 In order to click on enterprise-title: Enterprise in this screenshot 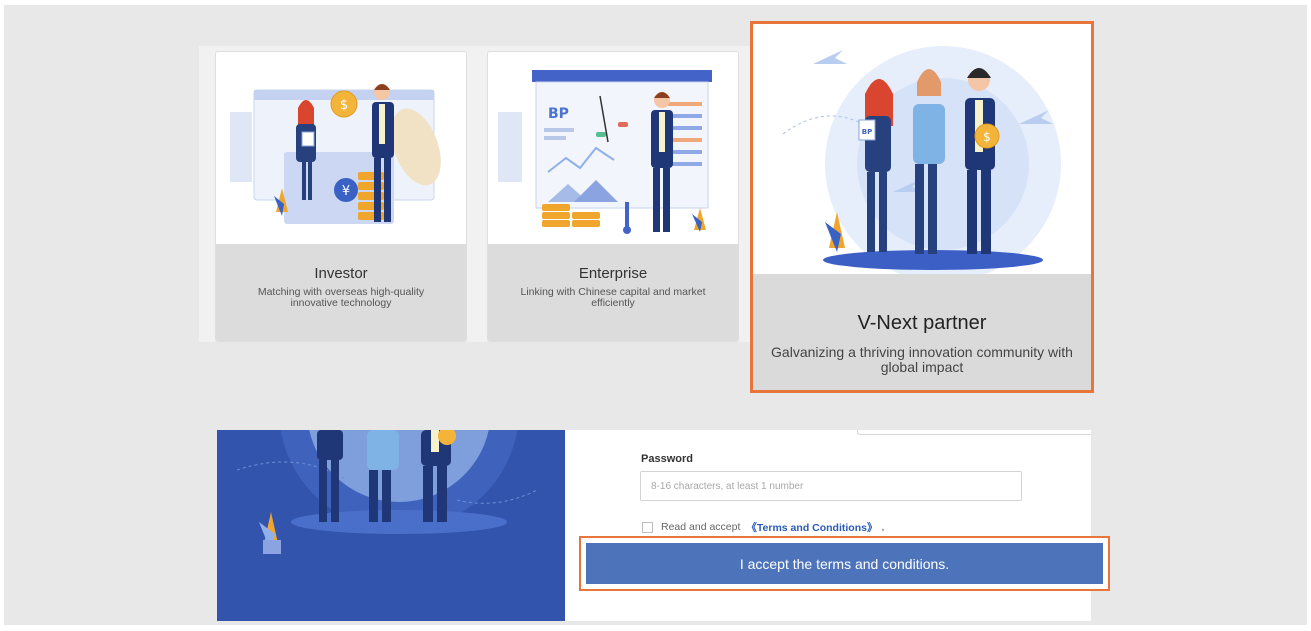, I will do `click(613, 273)`.